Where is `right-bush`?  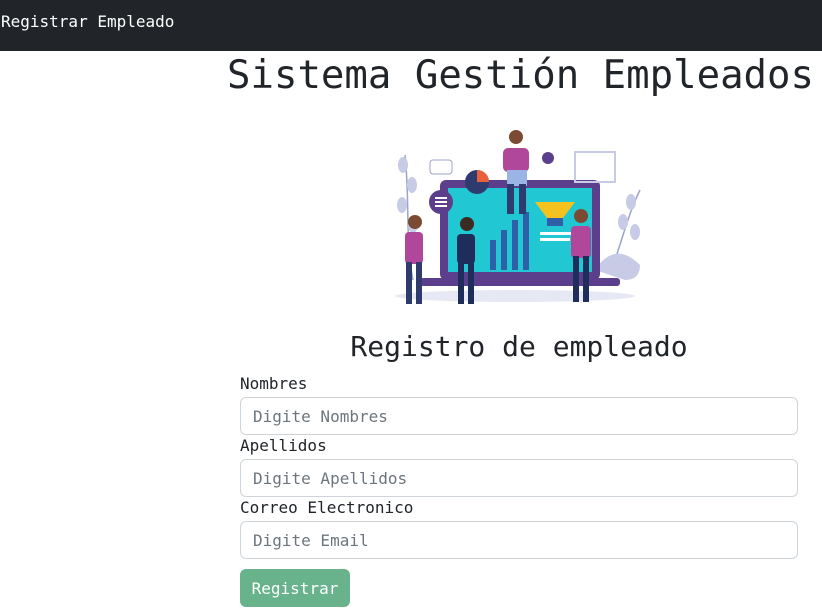 right-bush is located at coordinates (617, 266).